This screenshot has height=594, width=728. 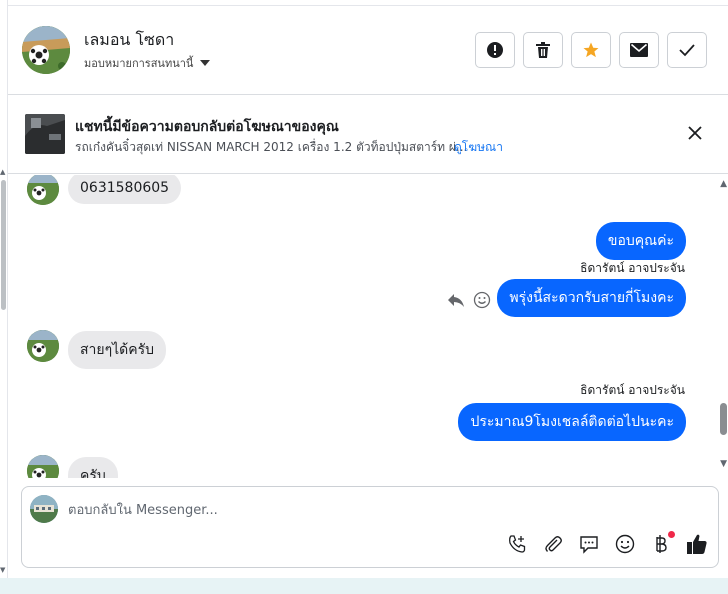 I want to click on reply-input, so click(x=268, y=510).